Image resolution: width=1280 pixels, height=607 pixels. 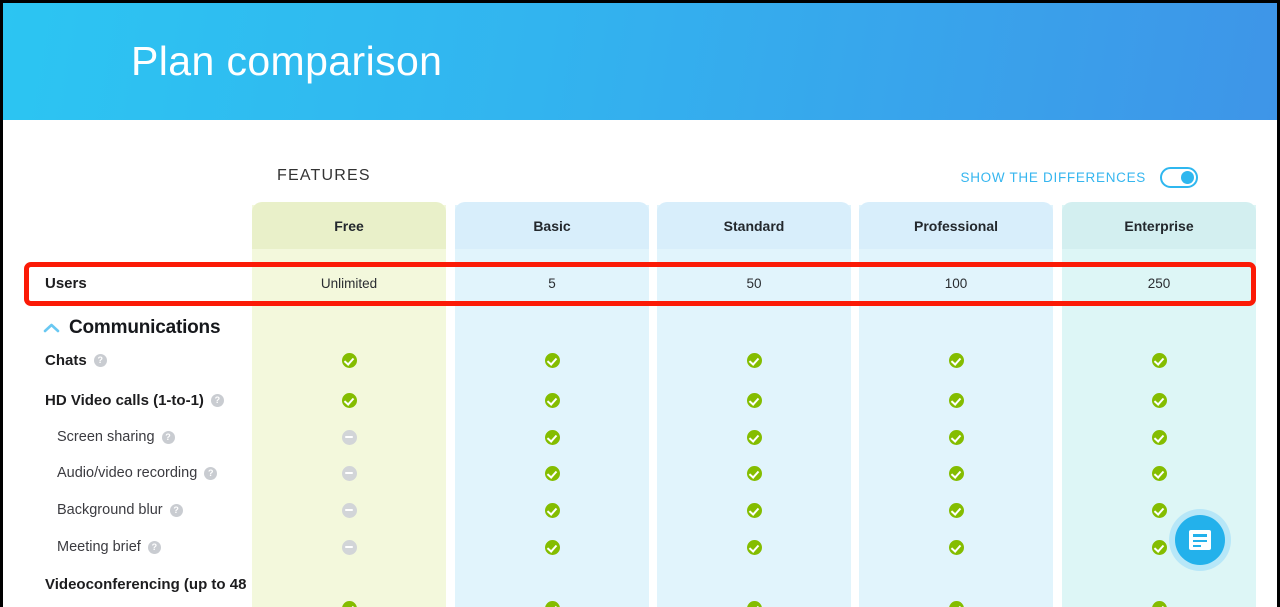 I want to click on cell-chats-basic, so click(x=552, y=360).